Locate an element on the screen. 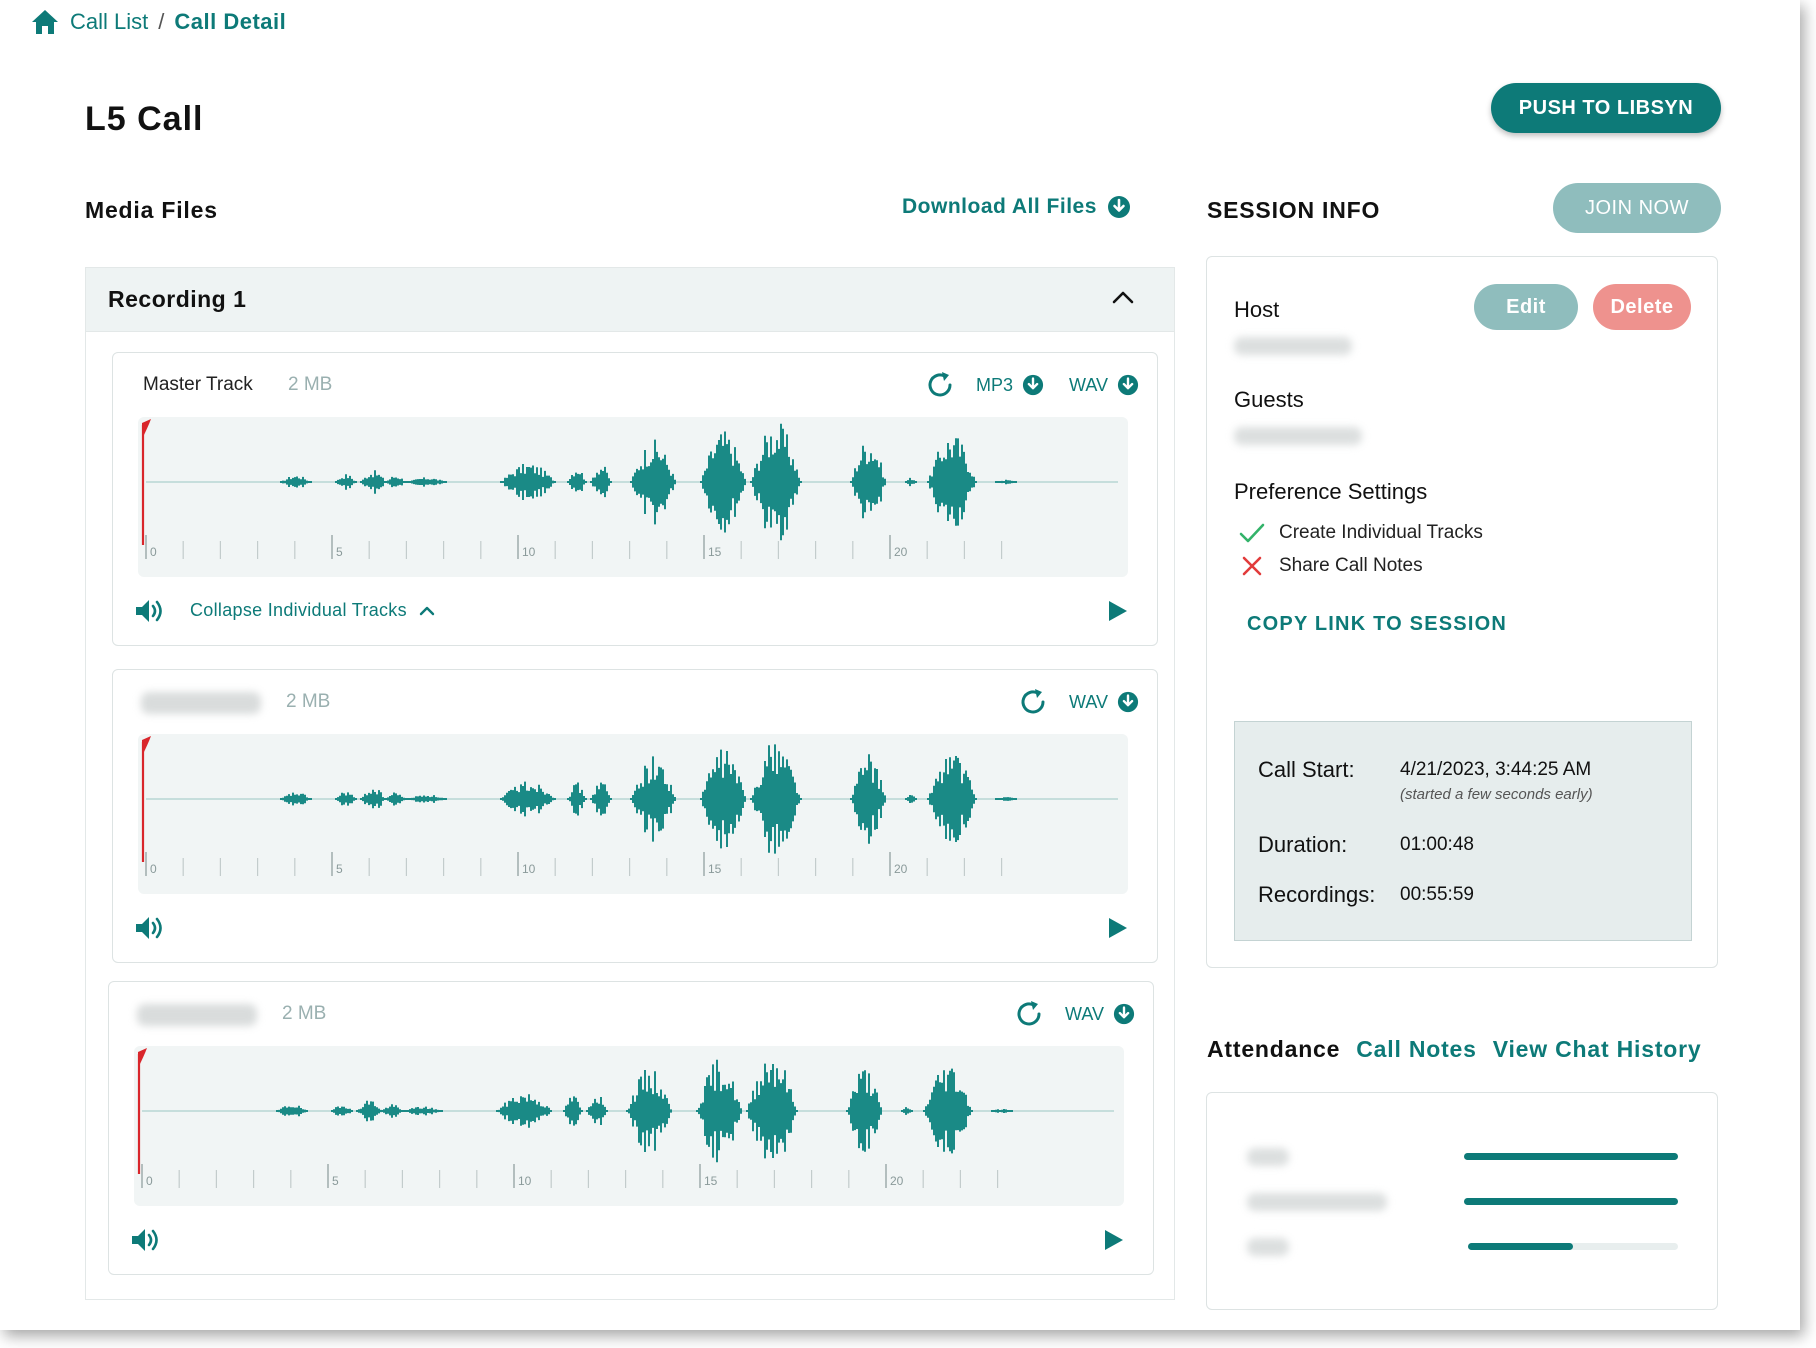  attendance-panel is located at coordinates (1462, 1201).